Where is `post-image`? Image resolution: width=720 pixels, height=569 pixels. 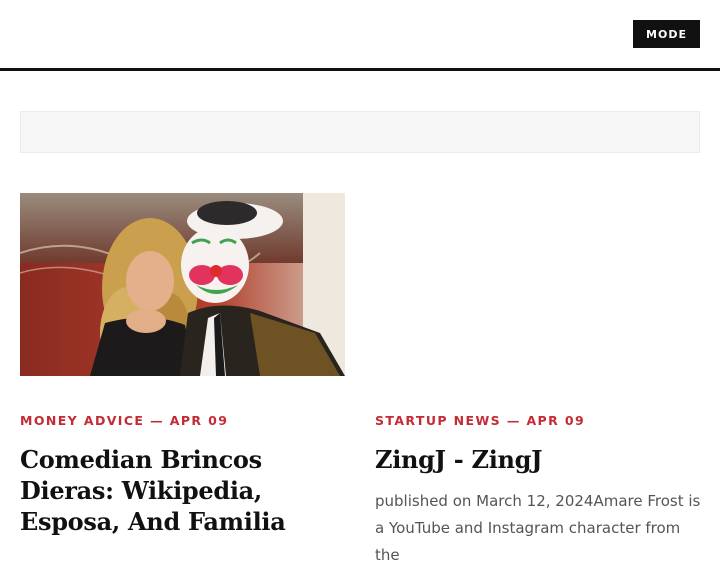 post-image is located at coordinates (182, 284).